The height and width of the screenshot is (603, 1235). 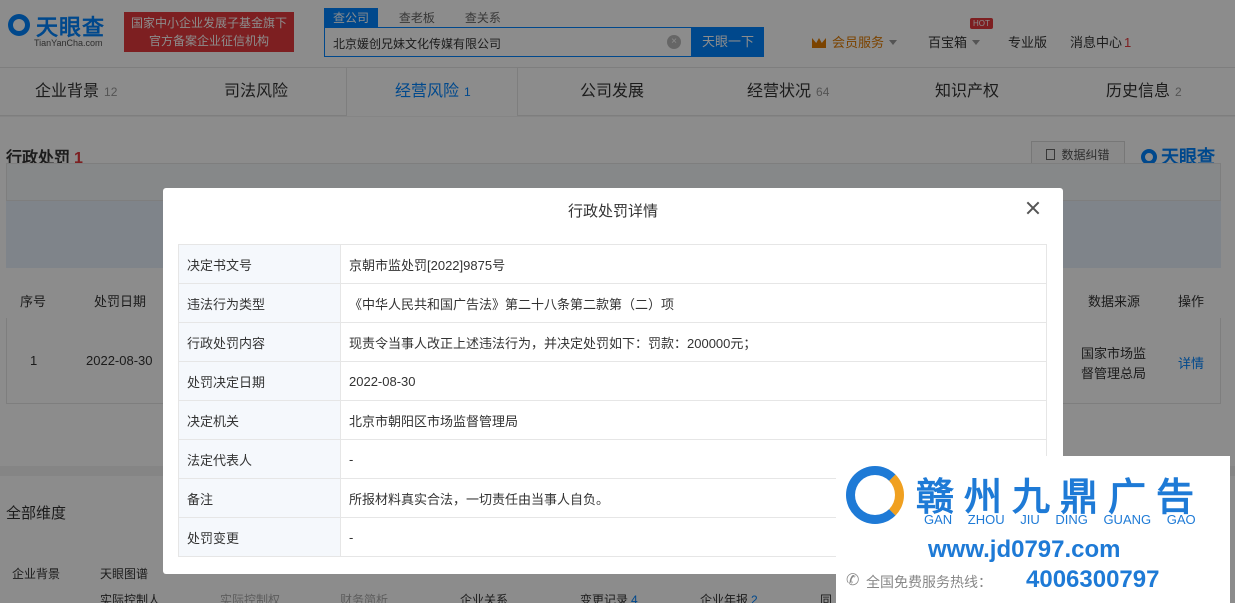 What do you see at coordinates (693, 342) in the screenshot?
I see `detail-value: 现责令当事人改正上述违法行为，并决定处罚如下：罚款：200000元；` at bounding box center [693, 342].